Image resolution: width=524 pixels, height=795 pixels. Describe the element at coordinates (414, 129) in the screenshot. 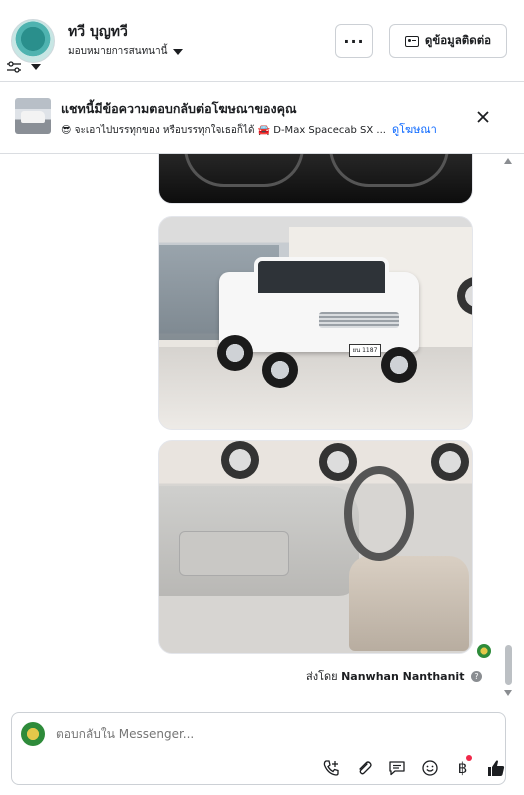

I see `view-ad-link: ดูโฆษณา` at that location.